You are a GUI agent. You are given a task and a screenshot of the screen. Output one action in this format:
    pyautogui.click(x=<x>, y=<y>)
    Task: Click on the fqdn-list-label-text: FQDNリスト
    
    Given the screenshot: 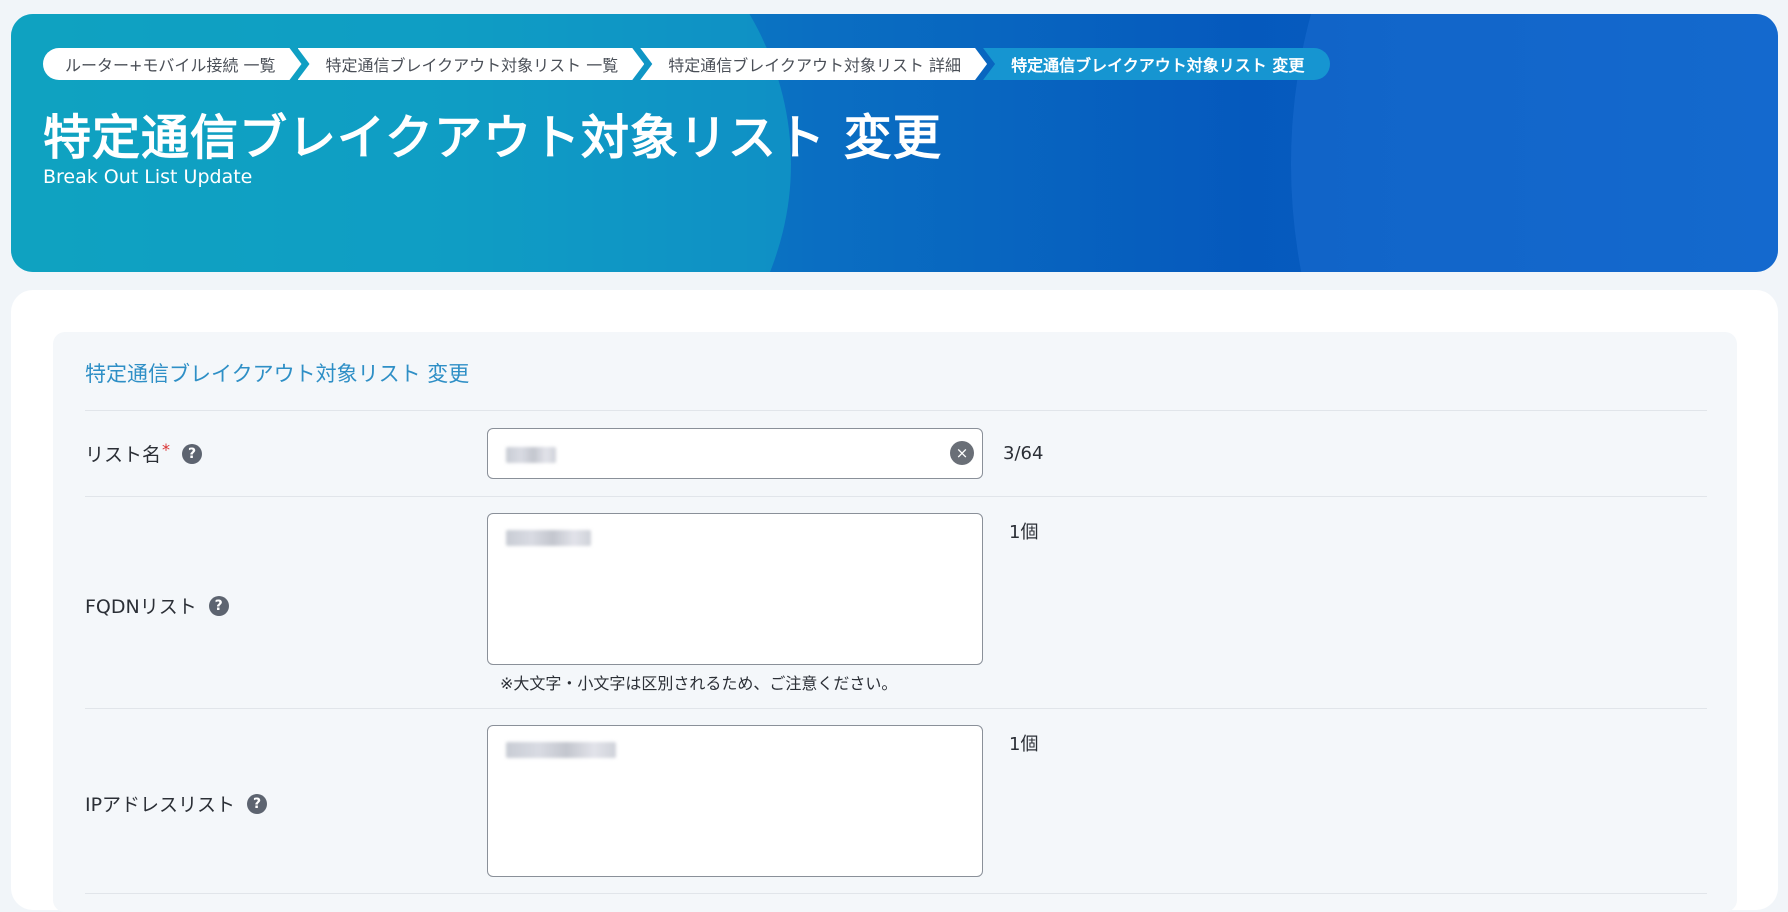 What is the action you would take?
    pyautogui.click(x=141, y=607)
    